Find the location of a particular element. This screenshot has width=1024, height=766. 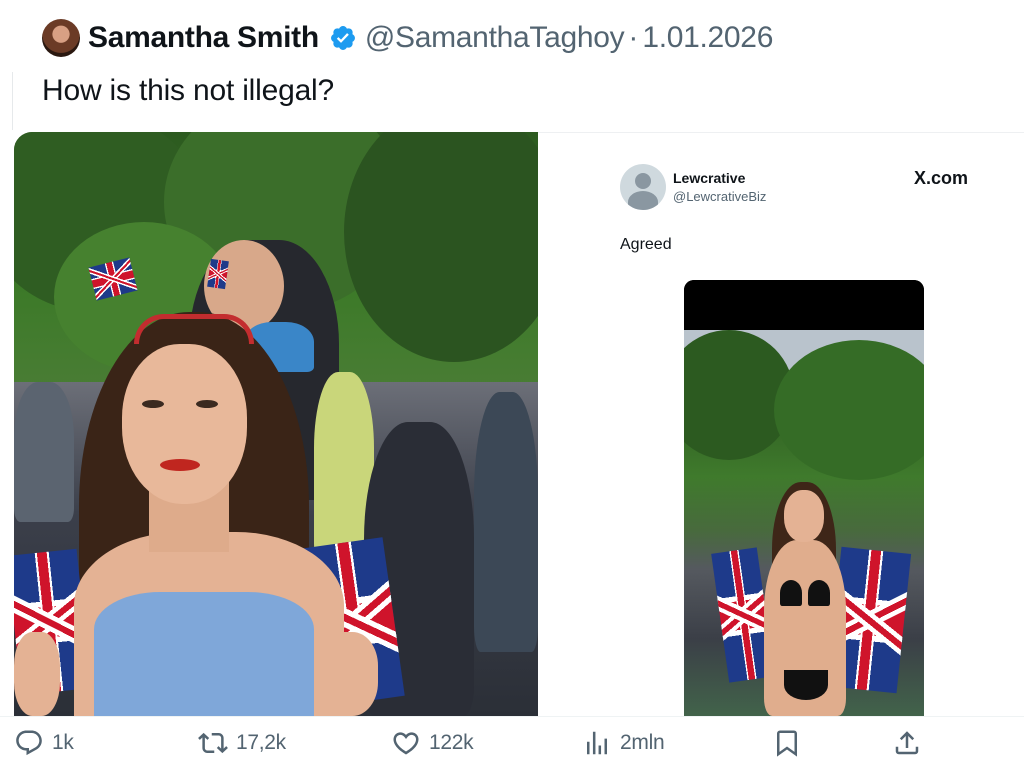

bikini-bottom is located at coordinates (806, 685).